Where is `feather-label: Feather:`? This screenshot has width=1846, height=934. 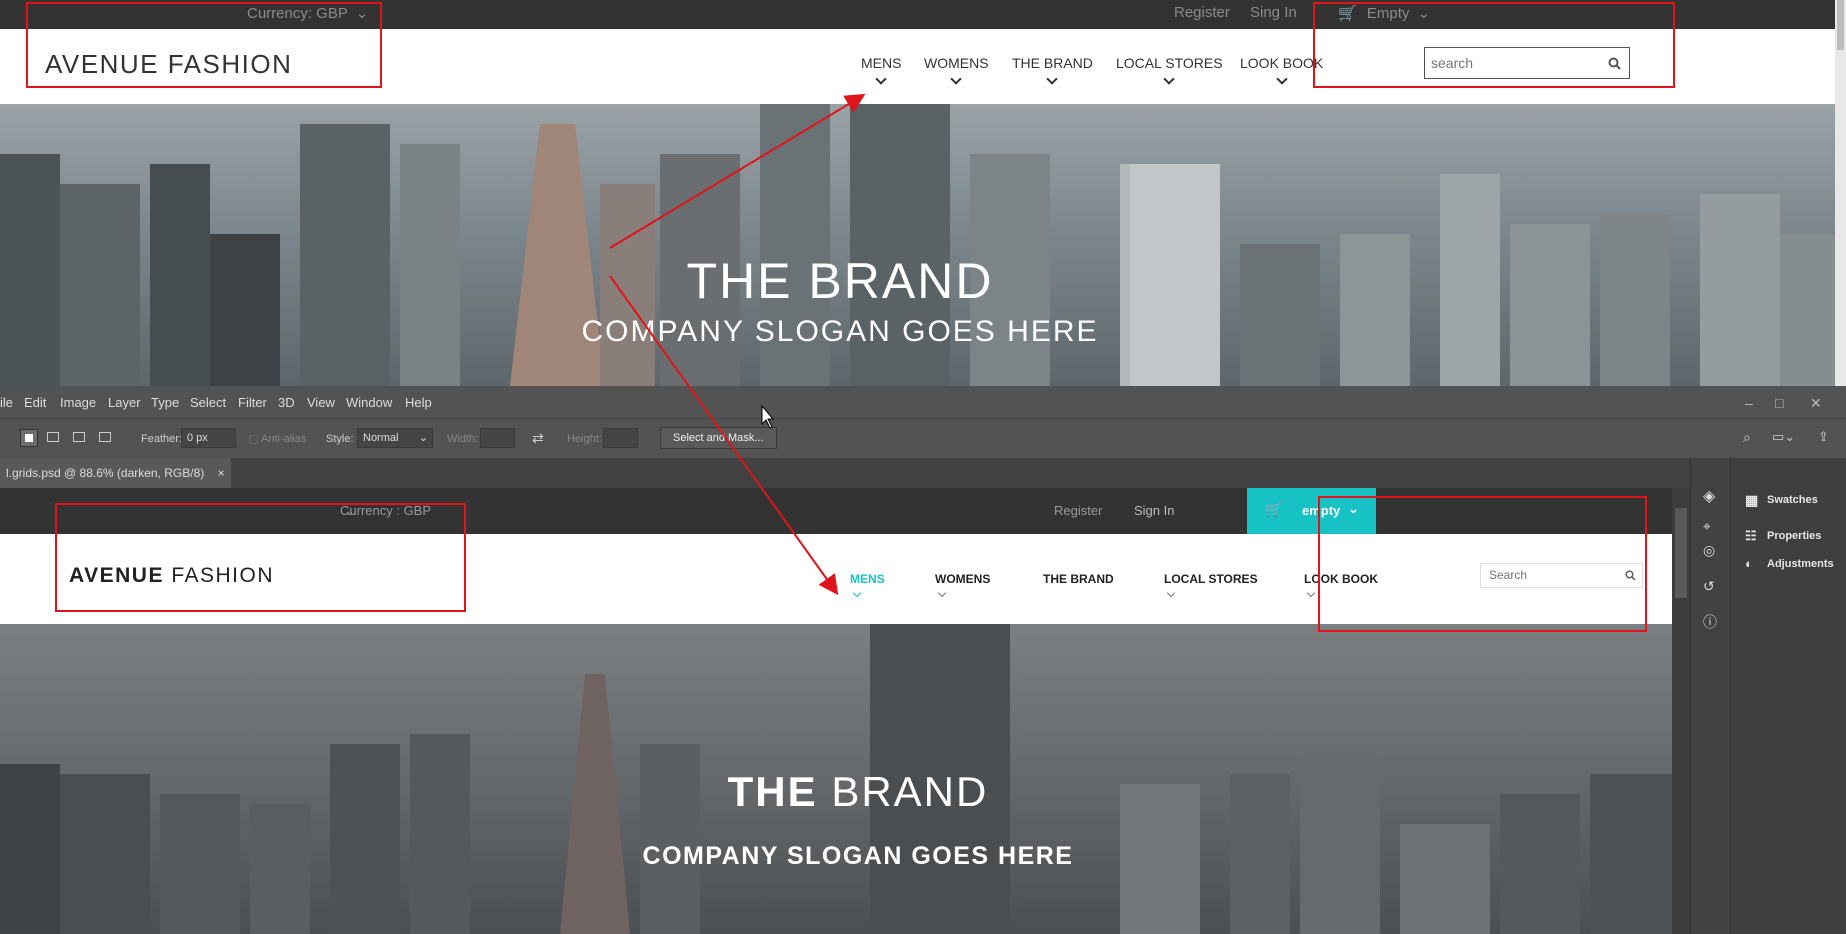
feather-label: Feather: is located at coordinates (161, 439).